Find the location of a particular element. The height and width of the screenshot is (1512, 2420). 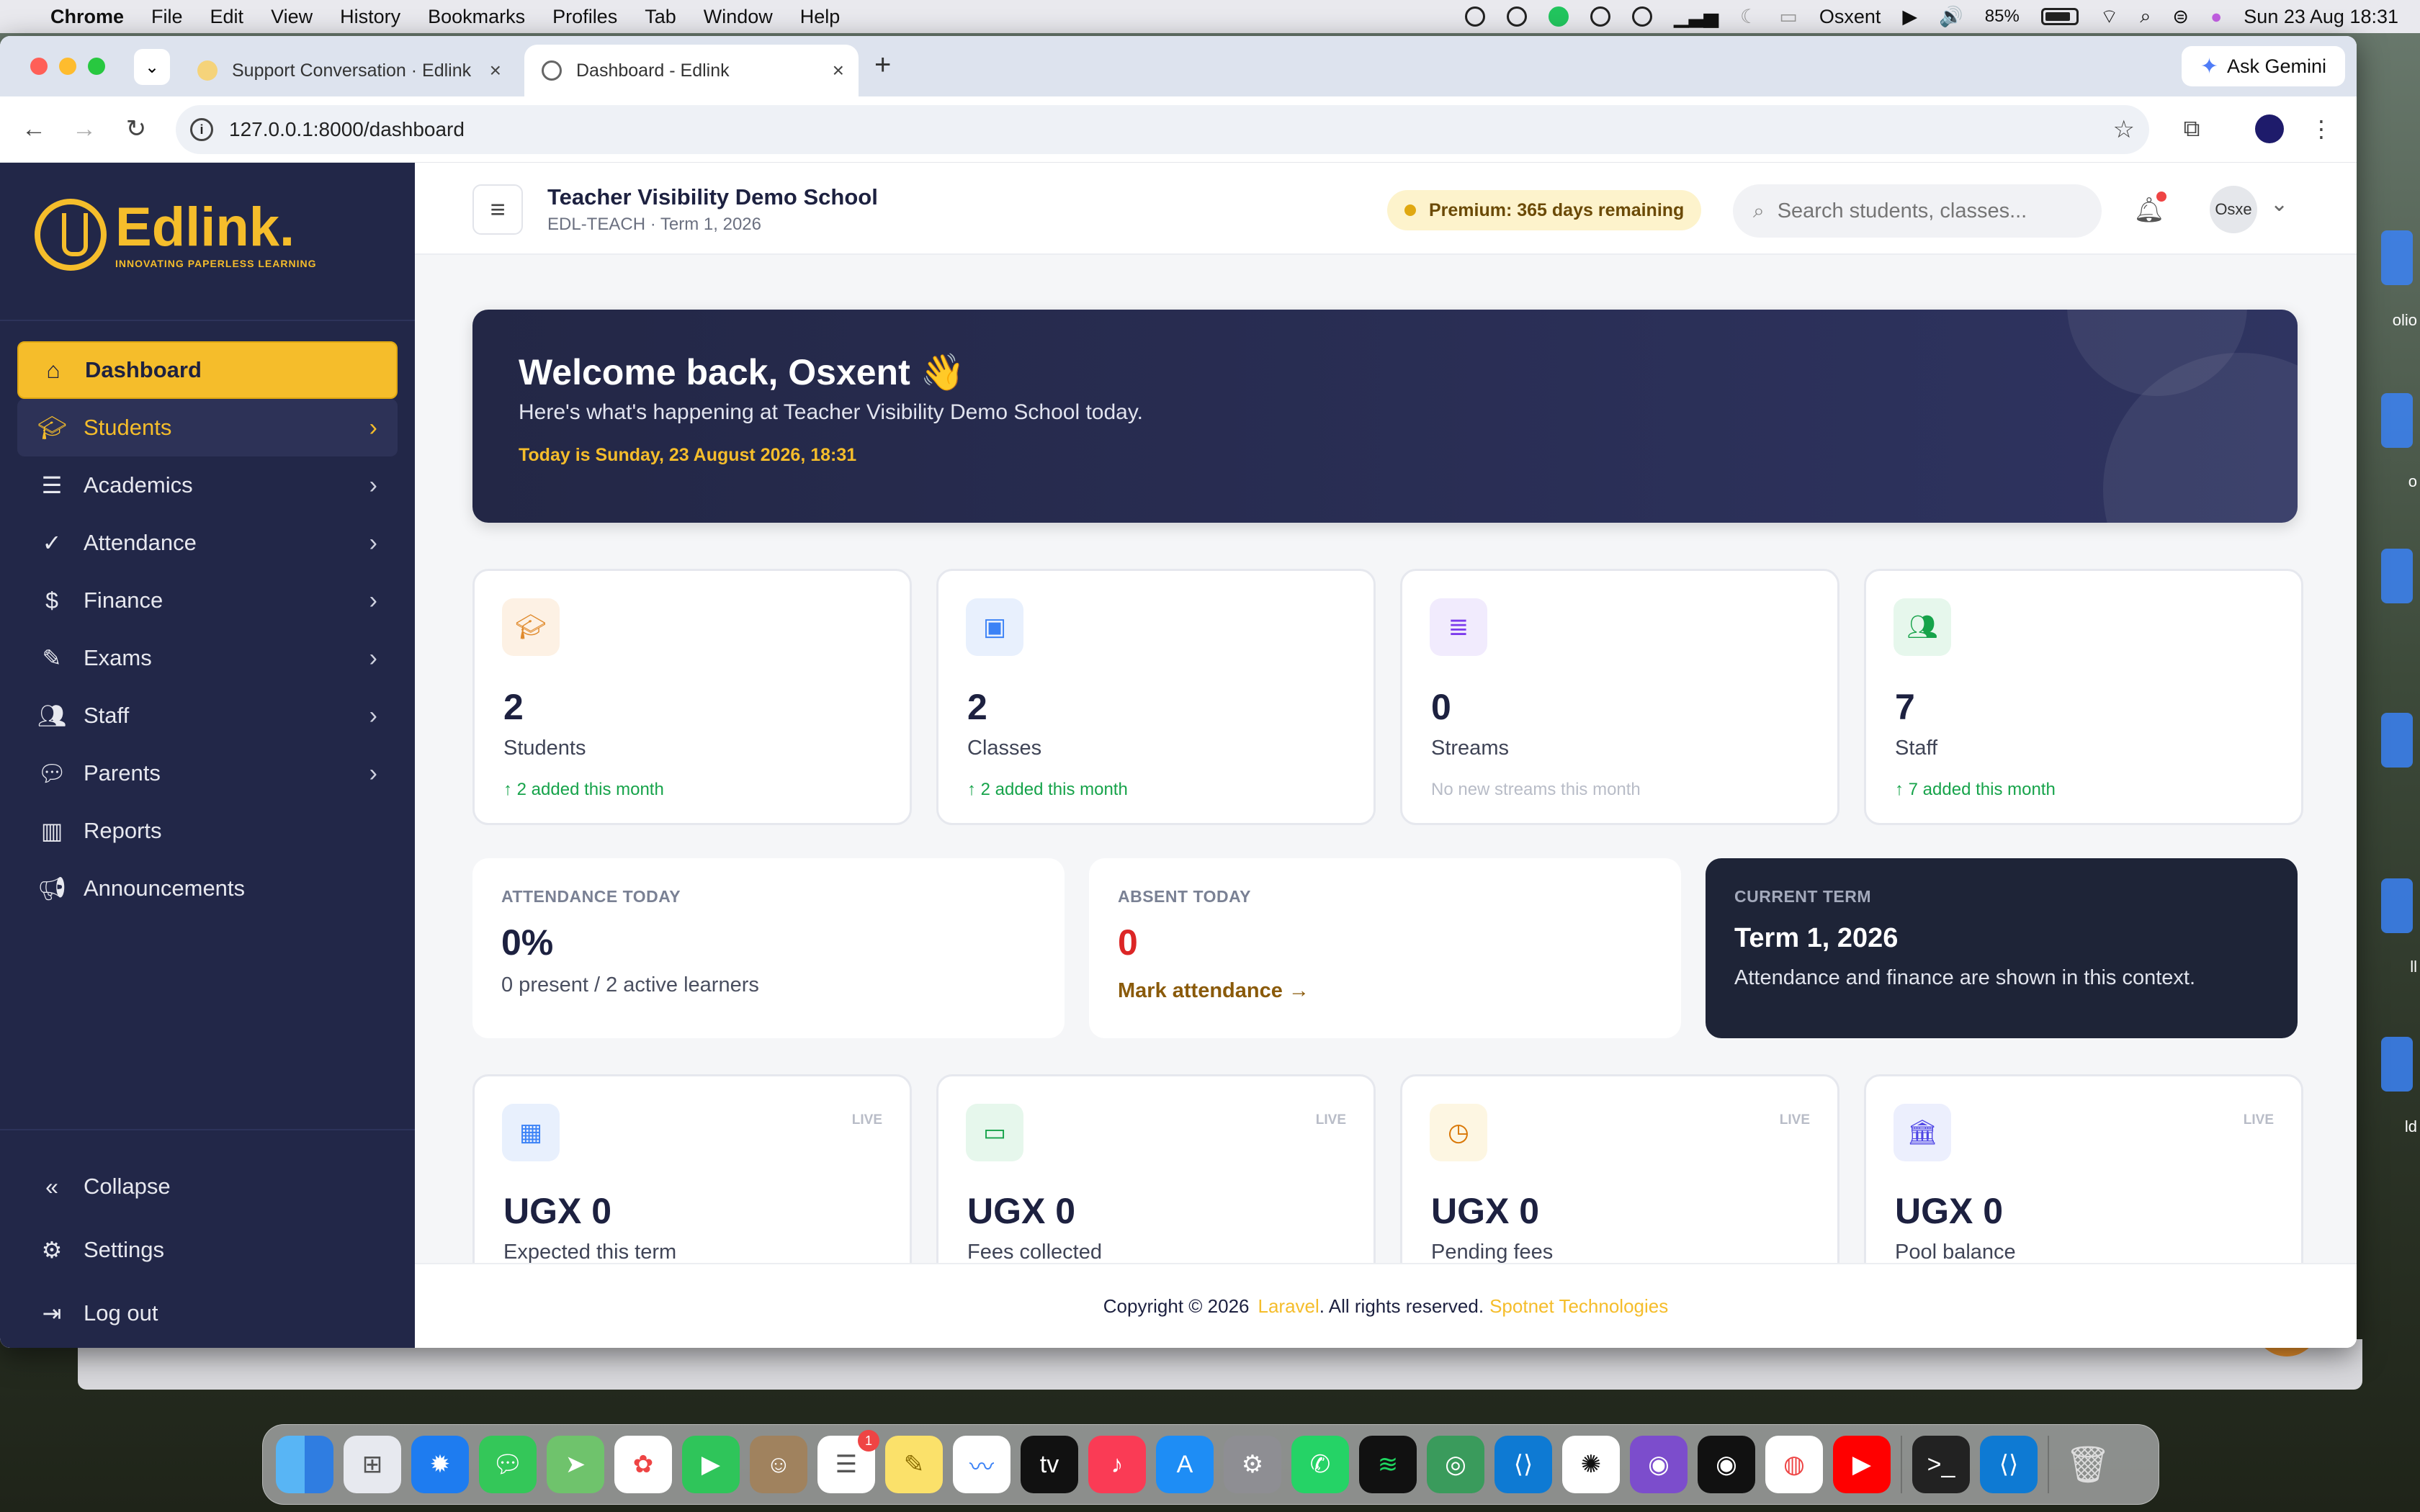

launchpad-icon: ⊞ is located at coordinates (372, 1464).